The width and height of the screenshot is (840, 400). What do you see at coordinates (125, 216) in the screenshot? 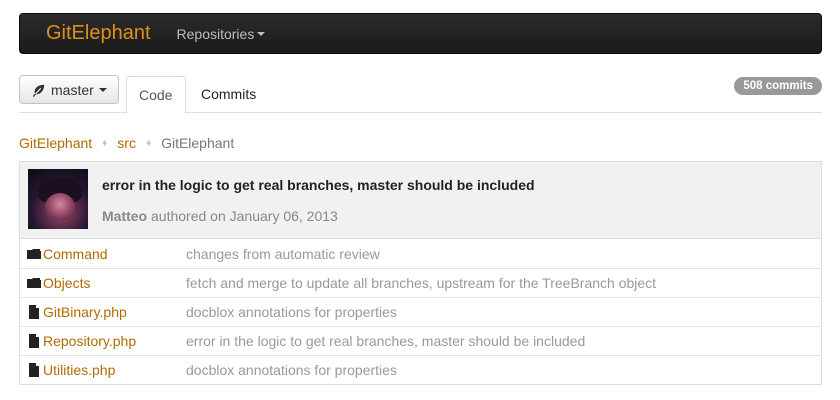
I see `commit-author: Matteo` at bounding box center [125, 216].